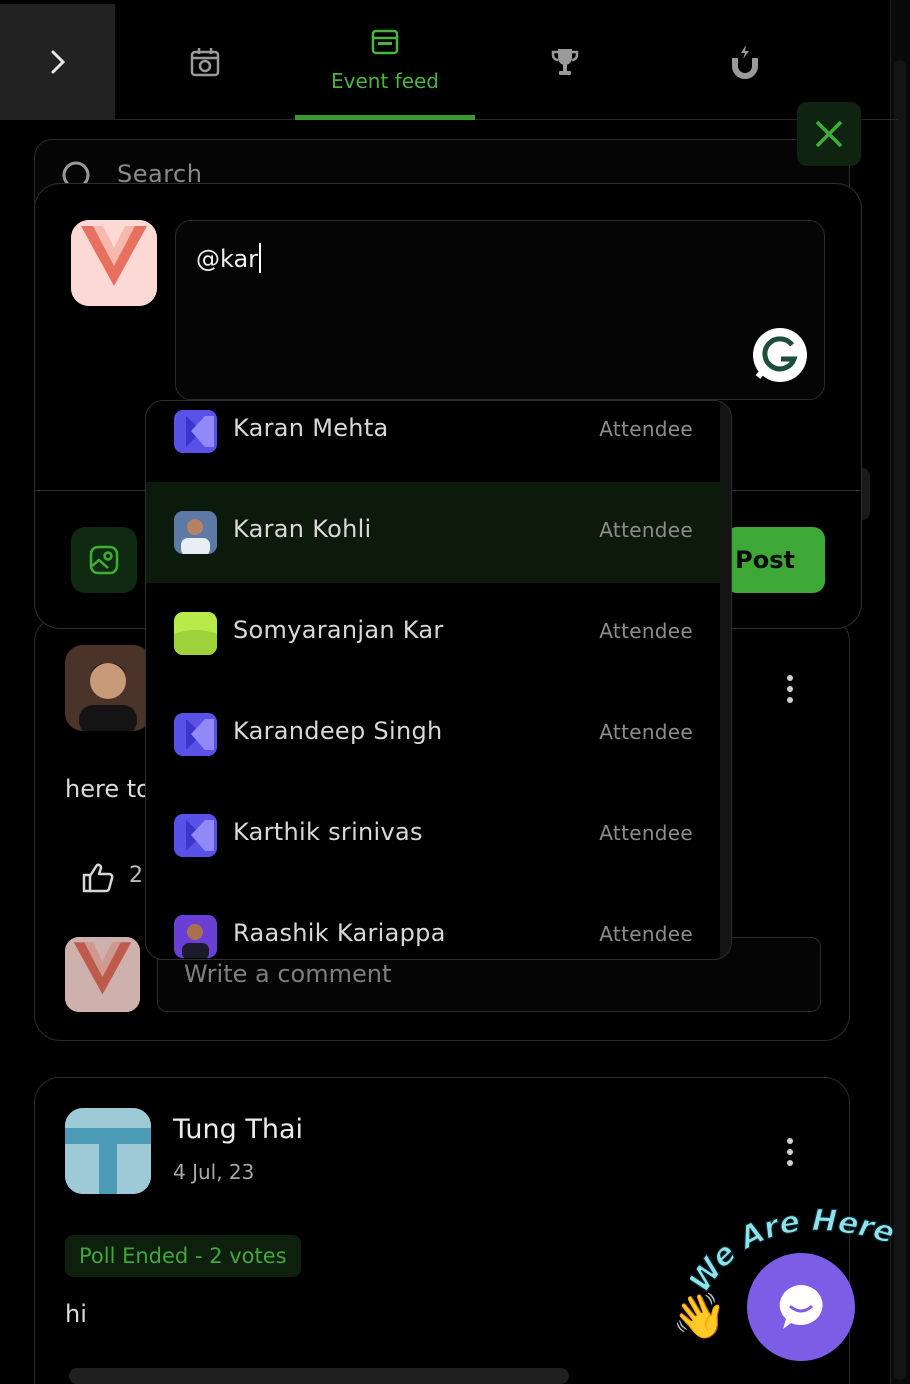 The image size is (910, 1384). What do you see at coordinates (319, 1376) in the screenshot?
I see `poll-option-bar` at bounding box center [319, 1376].